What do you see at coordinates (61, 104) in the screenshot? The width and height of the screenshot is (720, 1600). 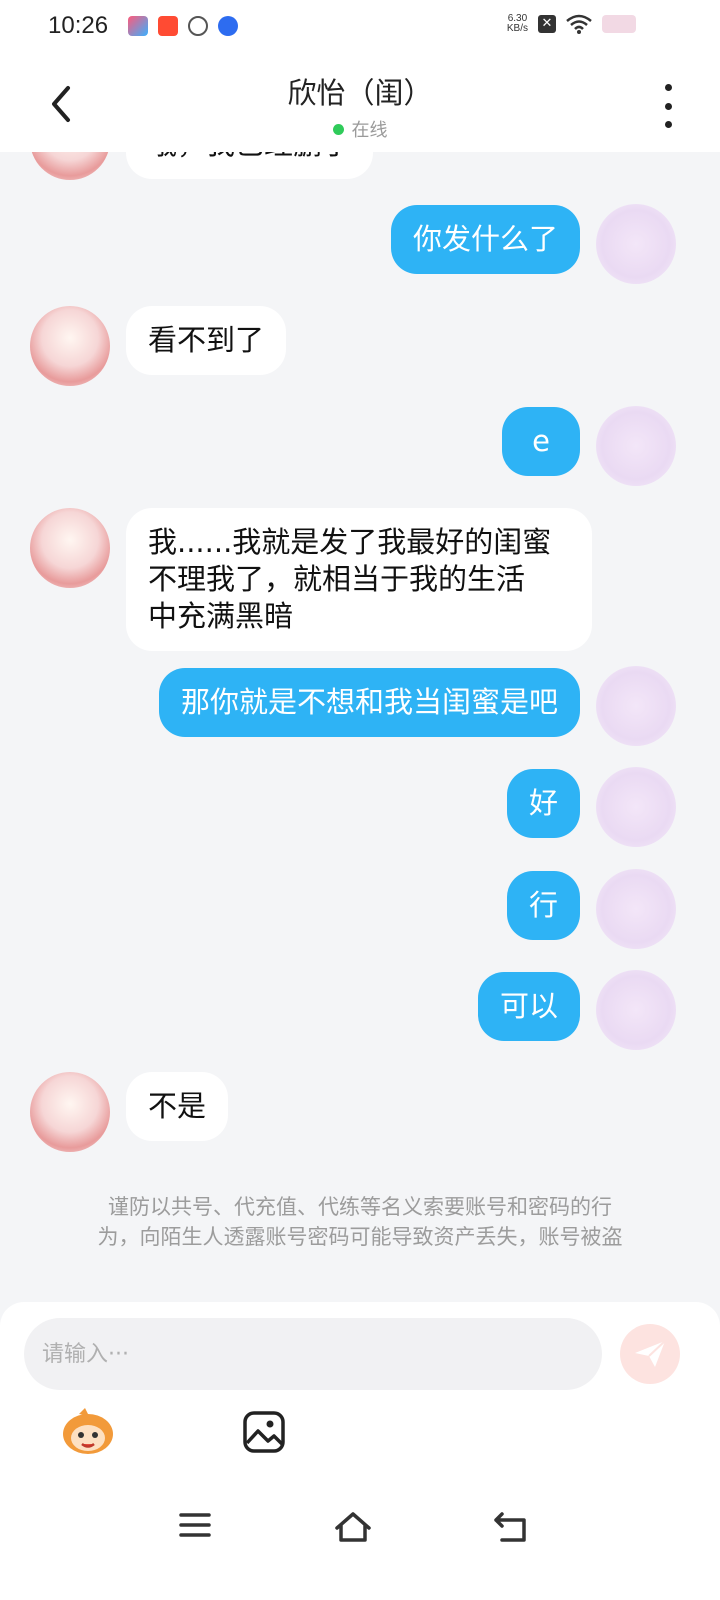 I see `back-icon` at bounding box center [61, 104].